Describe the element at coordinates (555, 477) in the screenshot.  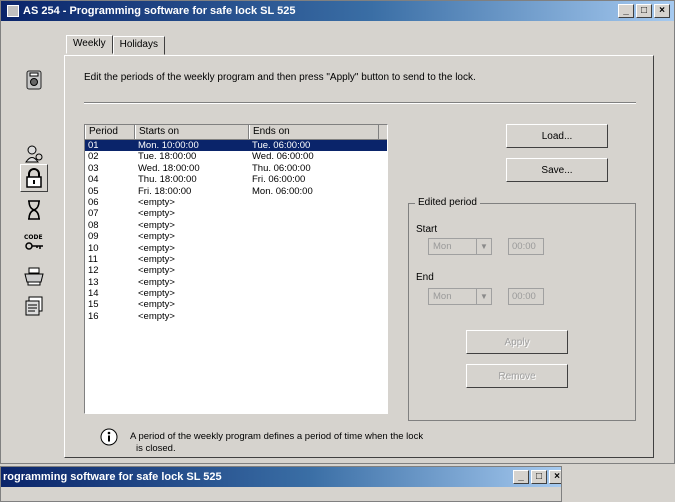
I see `second-close-button: ×` at that location.